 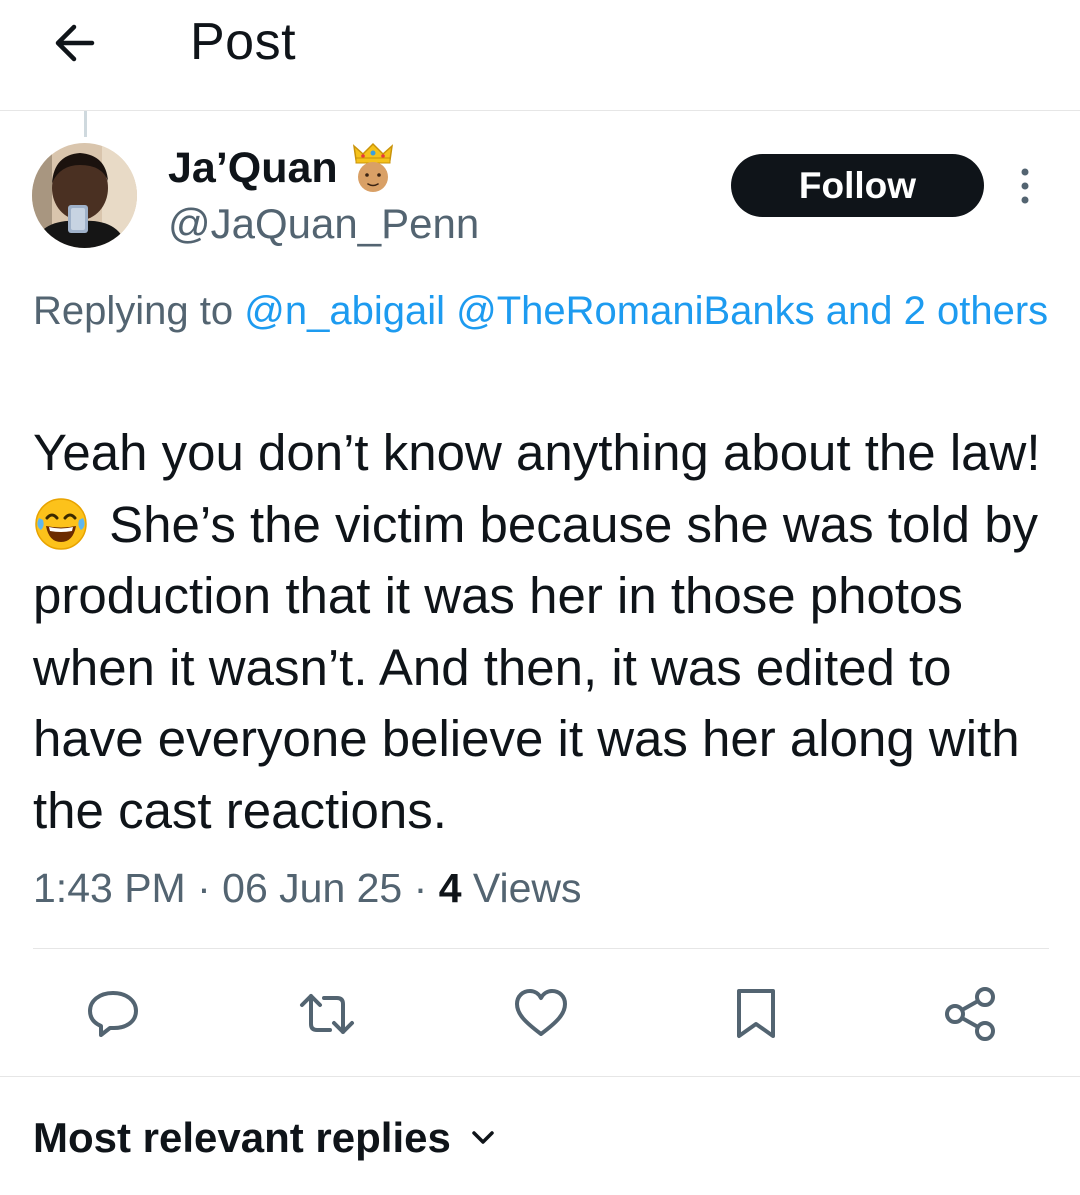 I want to click on top-bar: Post, so click(x=540, y=55).